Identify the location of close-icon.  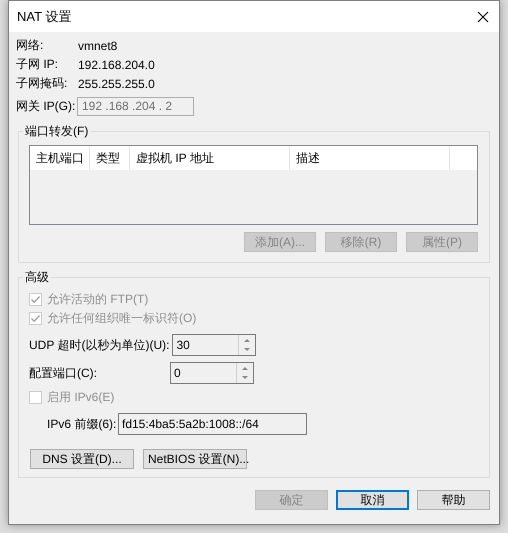
(483, 16).